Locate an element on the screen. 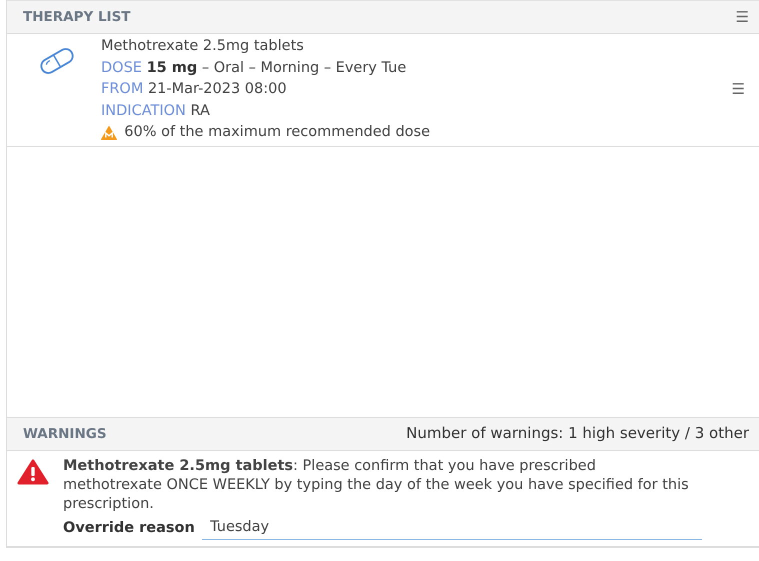 This screenshot has width=759, height=561. override-label: Override reason is located at coordinates (129, 528).